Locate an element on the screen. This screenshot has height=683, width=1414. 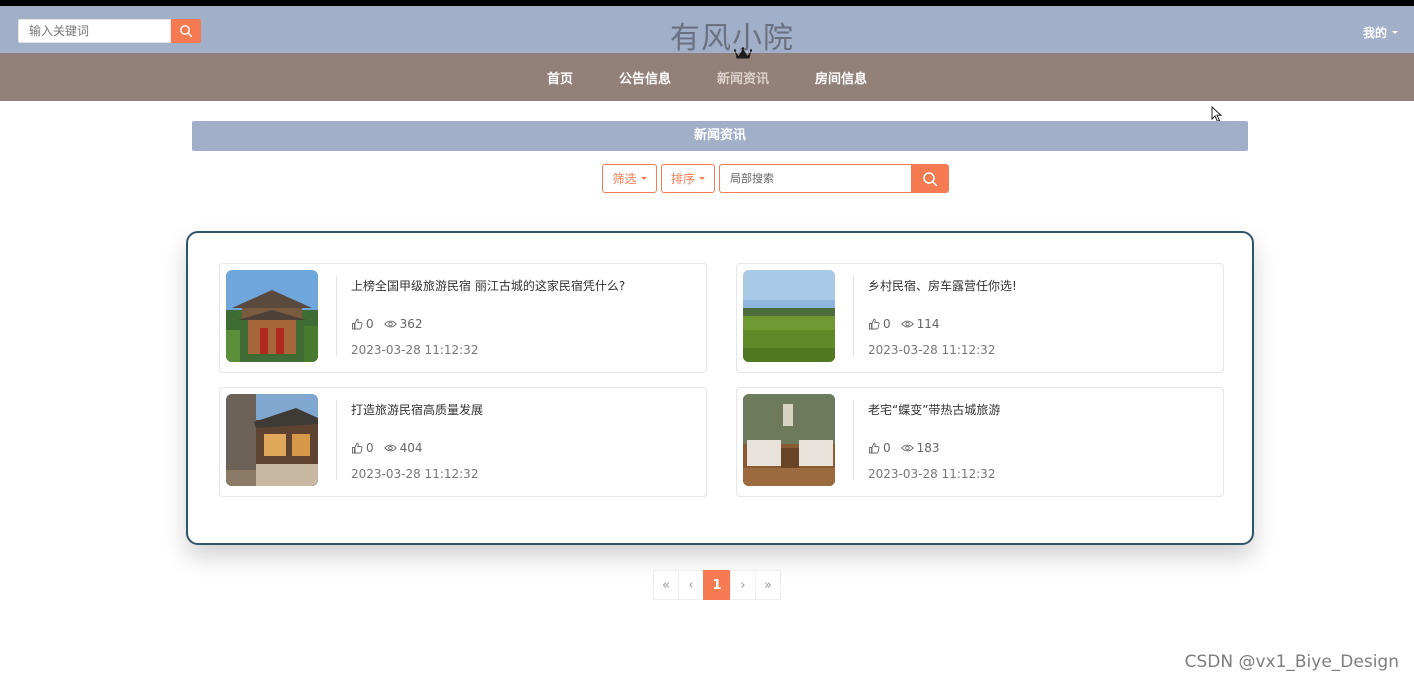
sort-label: 排序 is located at coordinates (682, 179).